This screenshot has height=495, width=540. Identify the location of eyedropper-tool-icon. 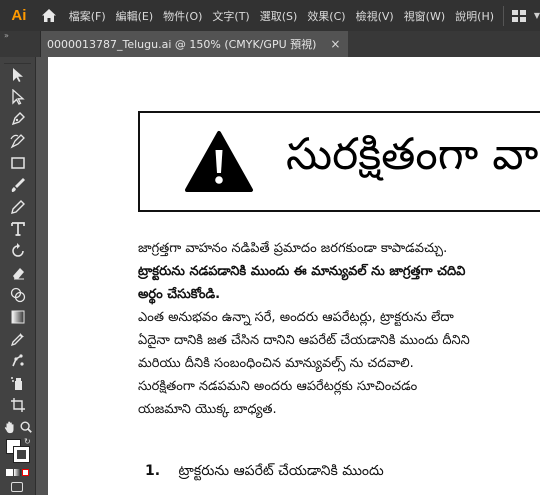
(18, 339).